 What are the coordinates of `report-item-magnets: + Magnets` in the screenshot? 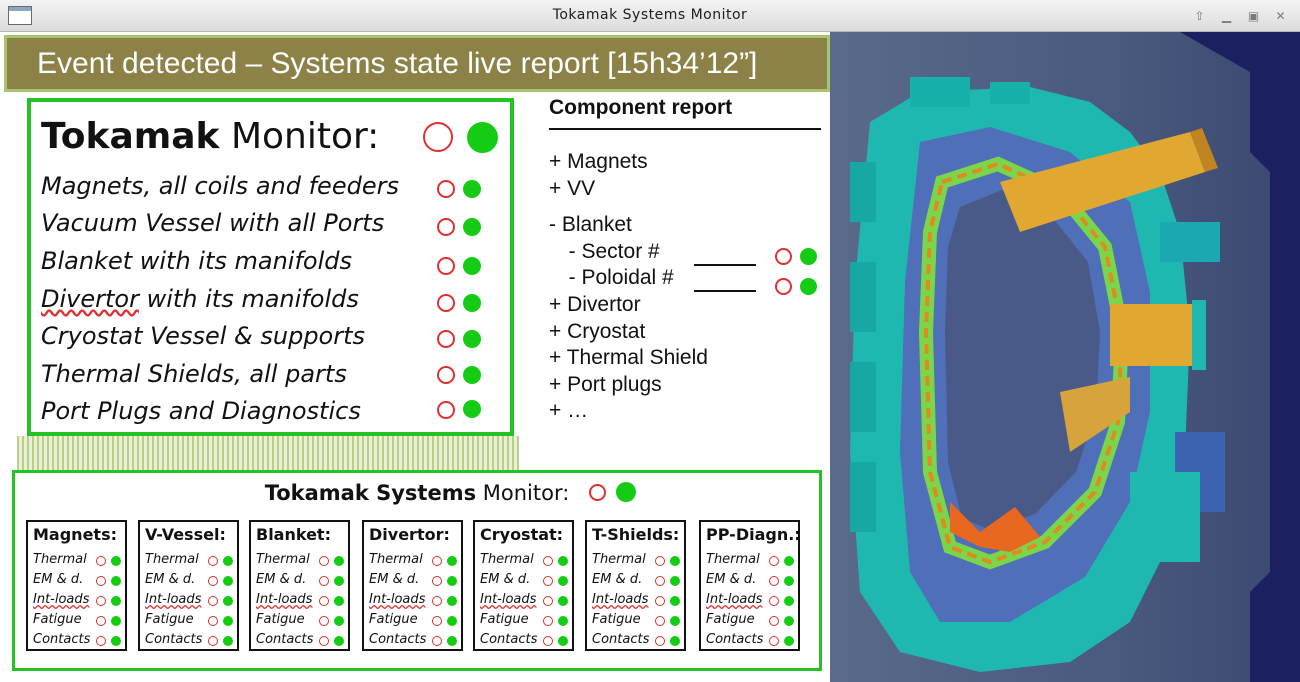 It's located at (598, 162).